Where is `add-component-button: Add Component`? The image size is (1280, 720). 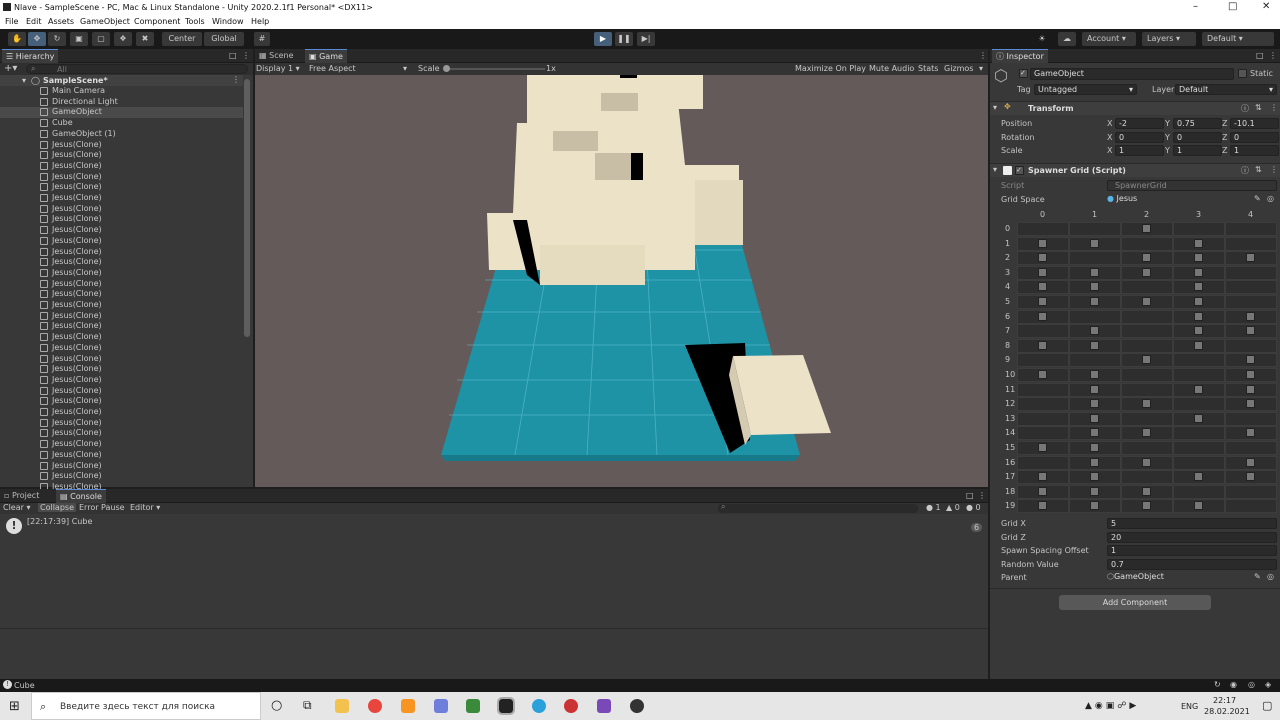
add-component-button: Add Component is located at coordinates (1135, 602).